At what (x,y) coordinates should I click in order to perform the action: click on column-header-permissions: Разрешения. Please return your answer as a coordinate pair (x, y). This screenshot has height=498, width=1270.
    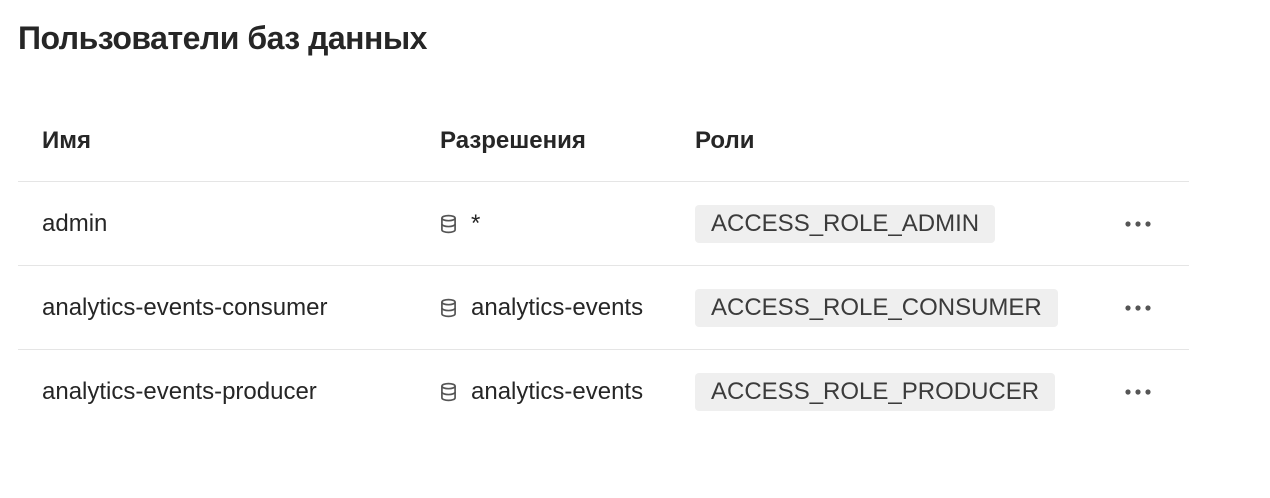
    Looking at the image, I should click on (513, 140).